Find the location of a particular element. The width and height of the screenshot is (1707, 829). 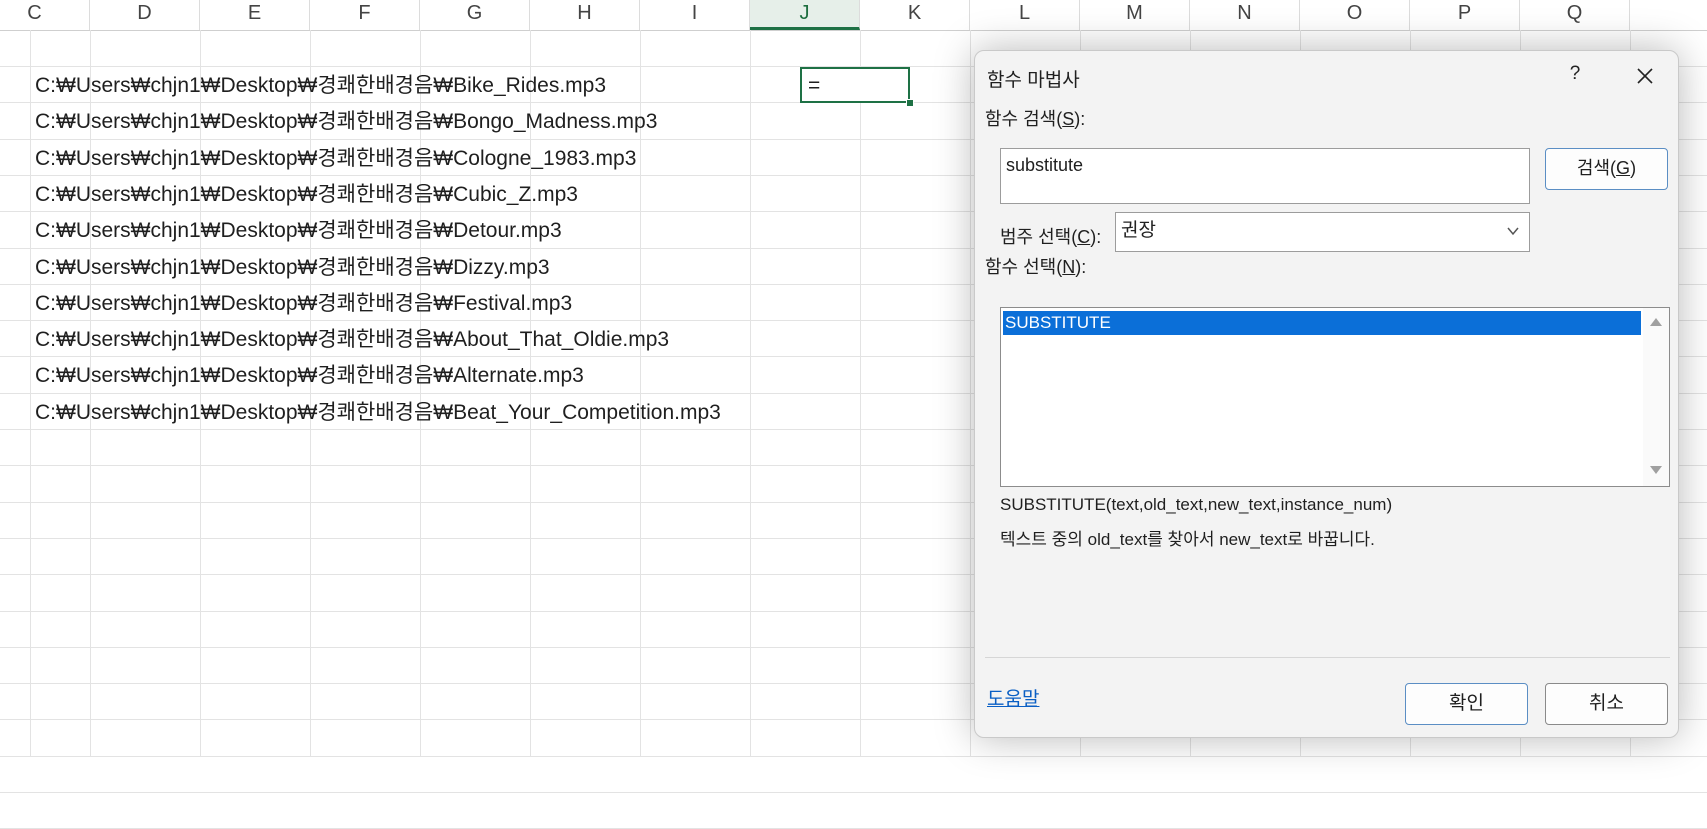

close-icon is located at coordinates (1645, 76).